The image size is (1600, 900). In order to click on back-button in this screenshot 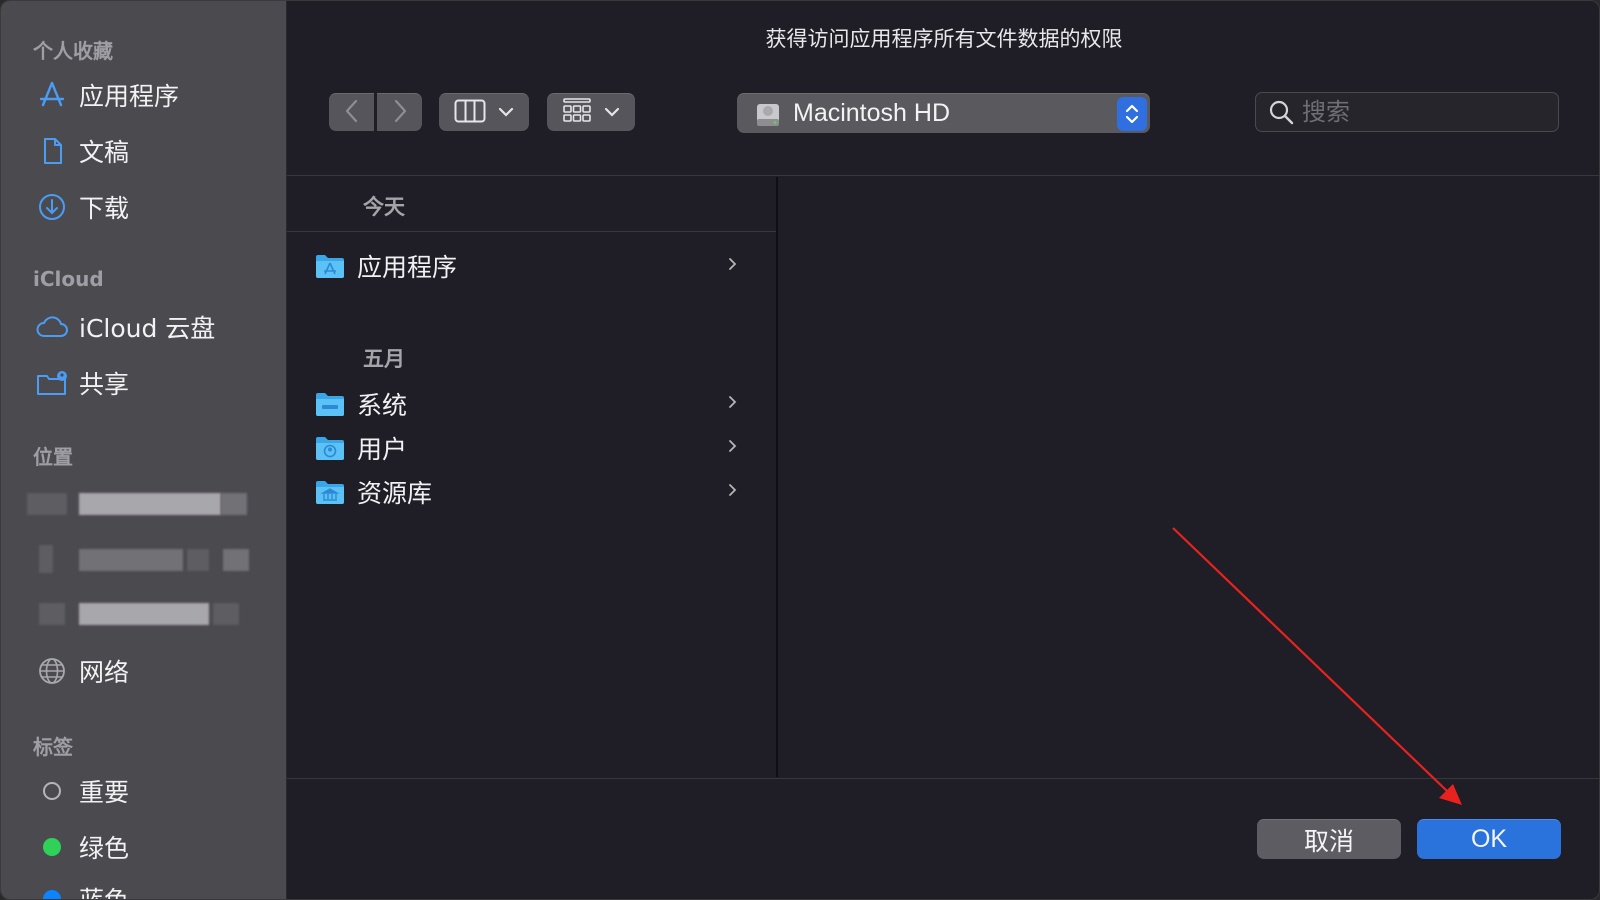, I will do `click(351, 112)`.